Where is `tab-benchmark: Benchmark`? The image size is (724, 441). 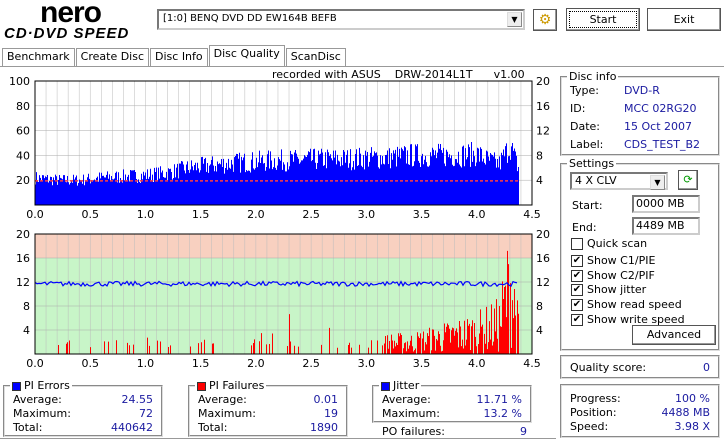 tab-benchmark: Benchmark is located at coordinates (38, 57).